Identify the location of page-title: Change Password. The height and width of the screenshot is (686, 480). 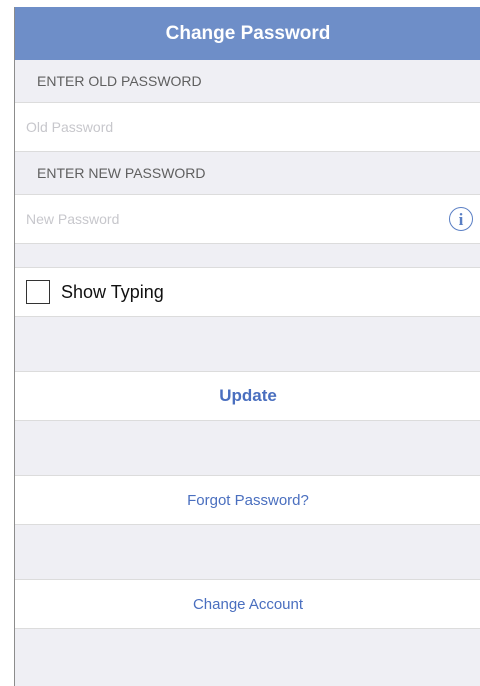
(248, 33).